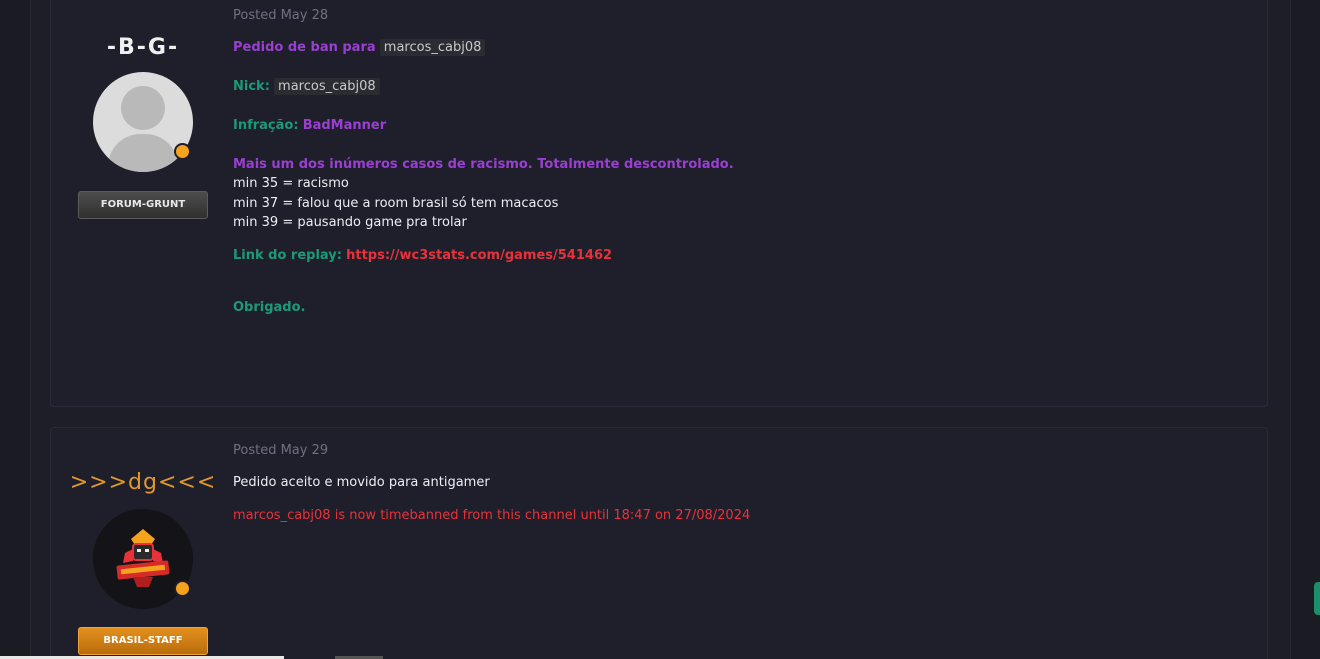 The height and width of the screenshot is (659, 1320). Describe the element at coordinates (143, 641) in the screenshot. I see `author-rank-badge: BRASIL-STAFF` at that location.